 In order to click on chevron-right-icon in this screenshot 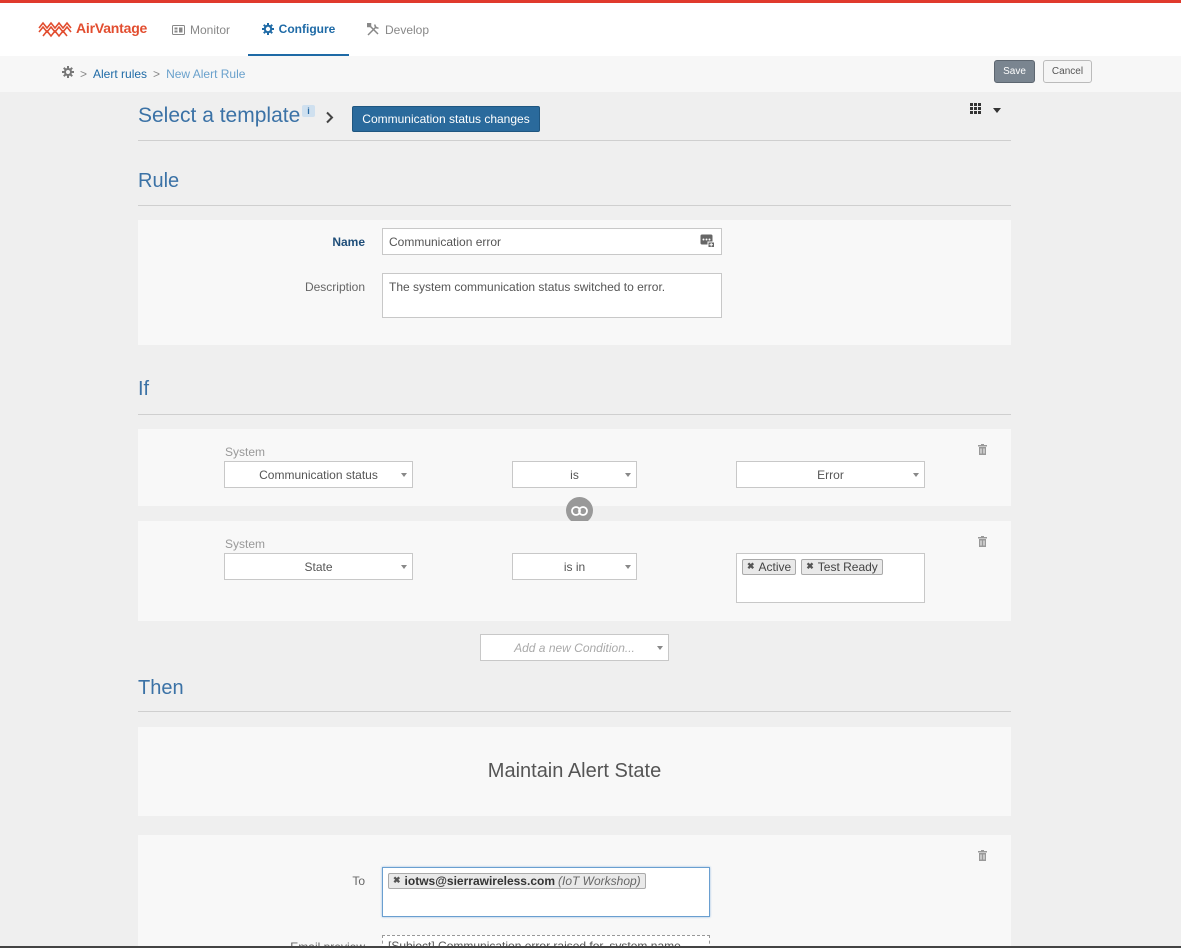, I will do `click(329, 119)`.